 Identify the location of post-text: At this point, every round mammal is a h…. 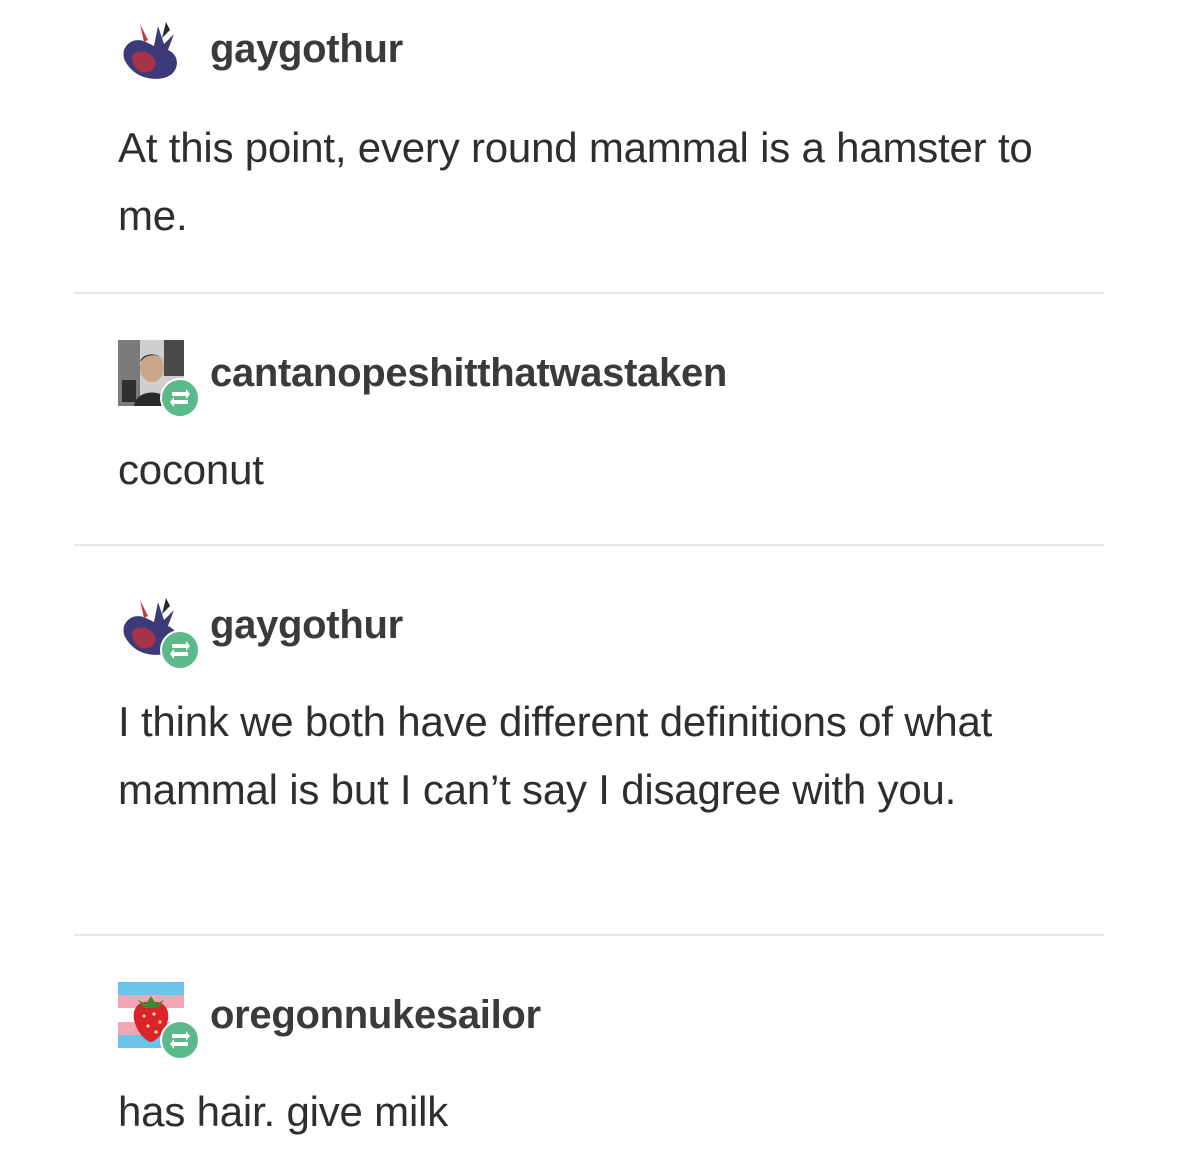
(575, 181).